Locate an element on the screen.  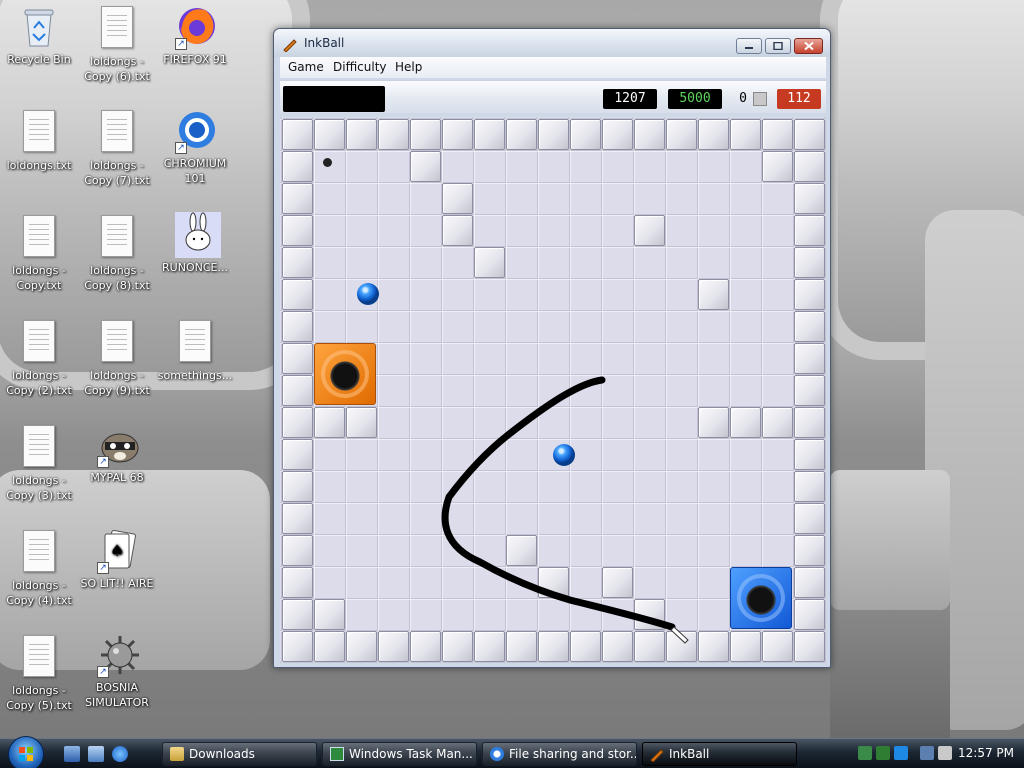
bunny-icon is located at coordinates (198, 235).